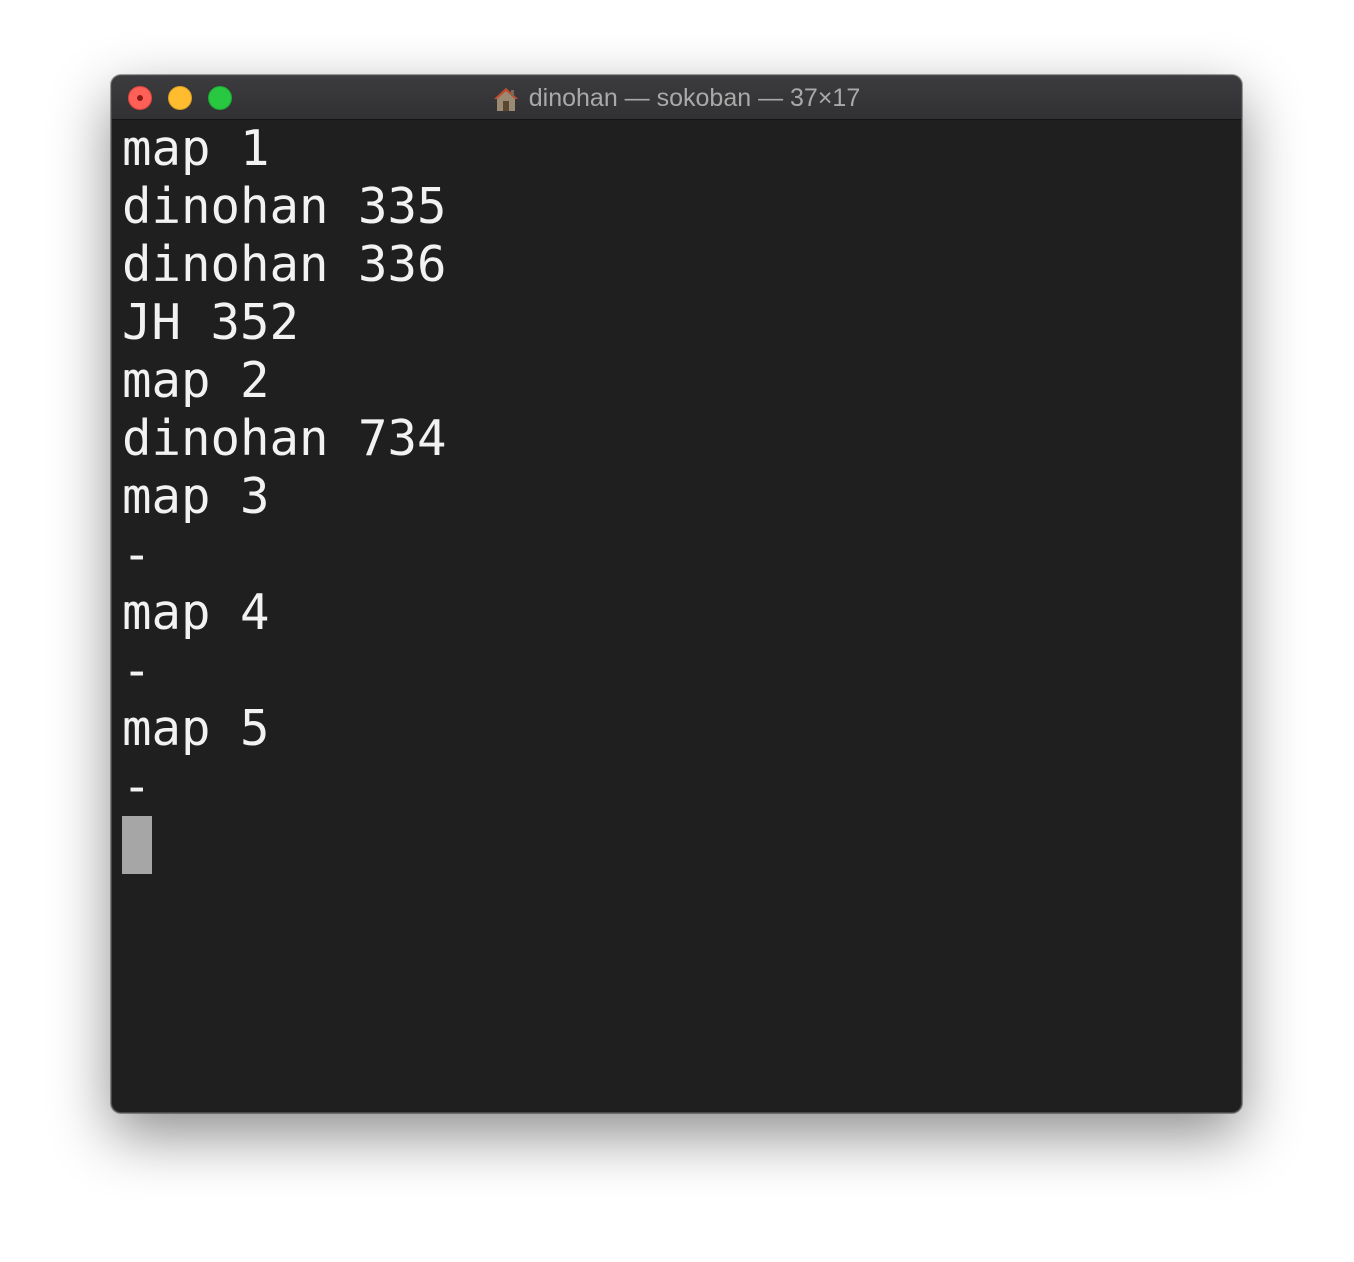  Describe the element at coordinates (196, 148) in the screenshot. I see `terminal-line: map 1` at that location.